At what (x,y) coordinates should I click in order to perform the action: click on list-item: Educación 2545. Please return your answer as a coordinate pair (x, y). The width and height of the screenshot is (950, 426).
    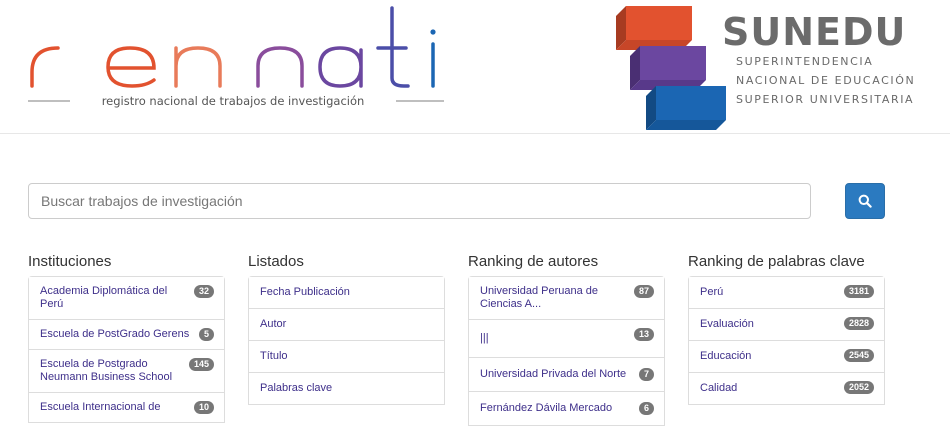
    Looking at the image, I should click on (786, 357).